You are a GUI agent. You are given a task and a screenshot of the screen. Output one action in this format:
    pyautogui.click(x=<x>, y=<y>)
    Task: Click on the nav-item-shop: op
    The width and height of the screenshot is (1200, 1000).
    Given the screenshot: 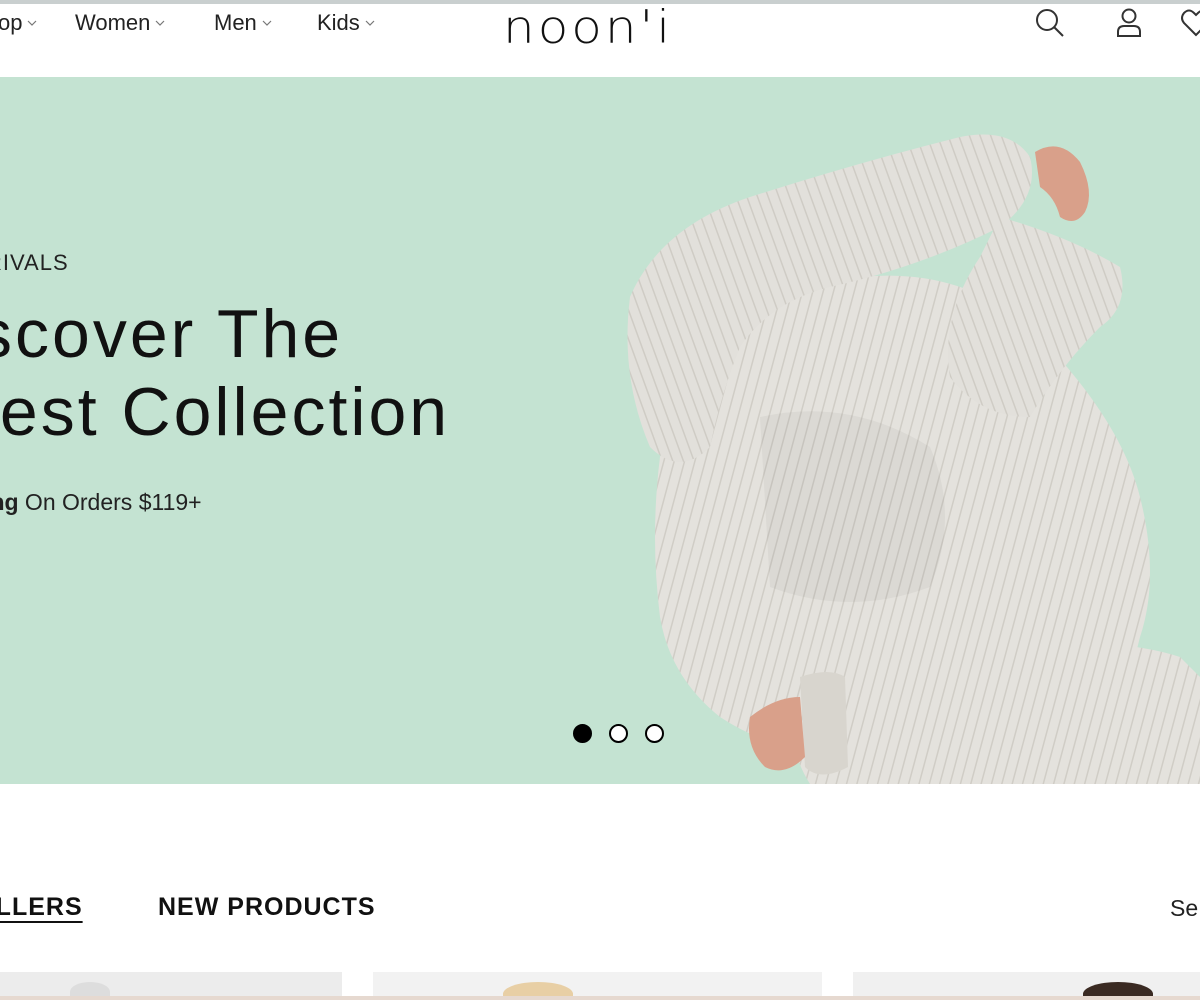 What is the action you would take?
    pyautogui.click(x=19, y=23)
    